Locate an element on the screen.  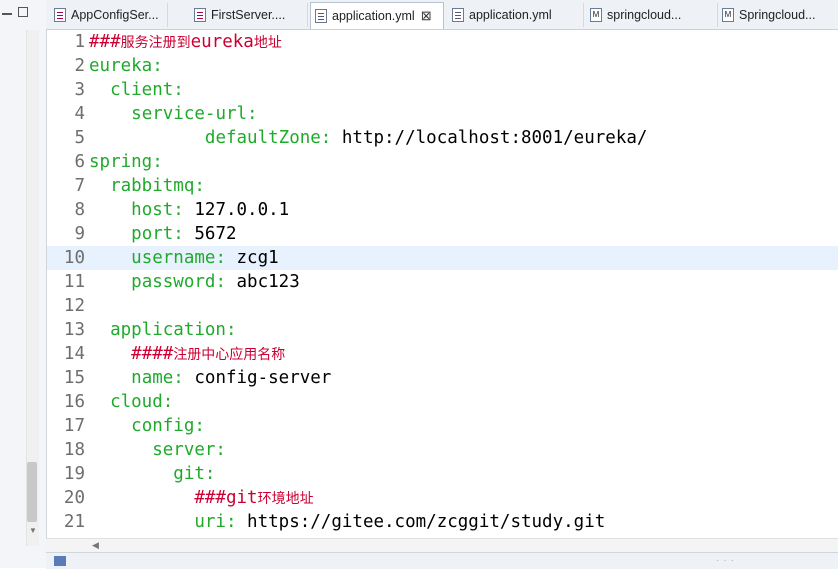
line-number: 17 is located at coordinates (74, 426).